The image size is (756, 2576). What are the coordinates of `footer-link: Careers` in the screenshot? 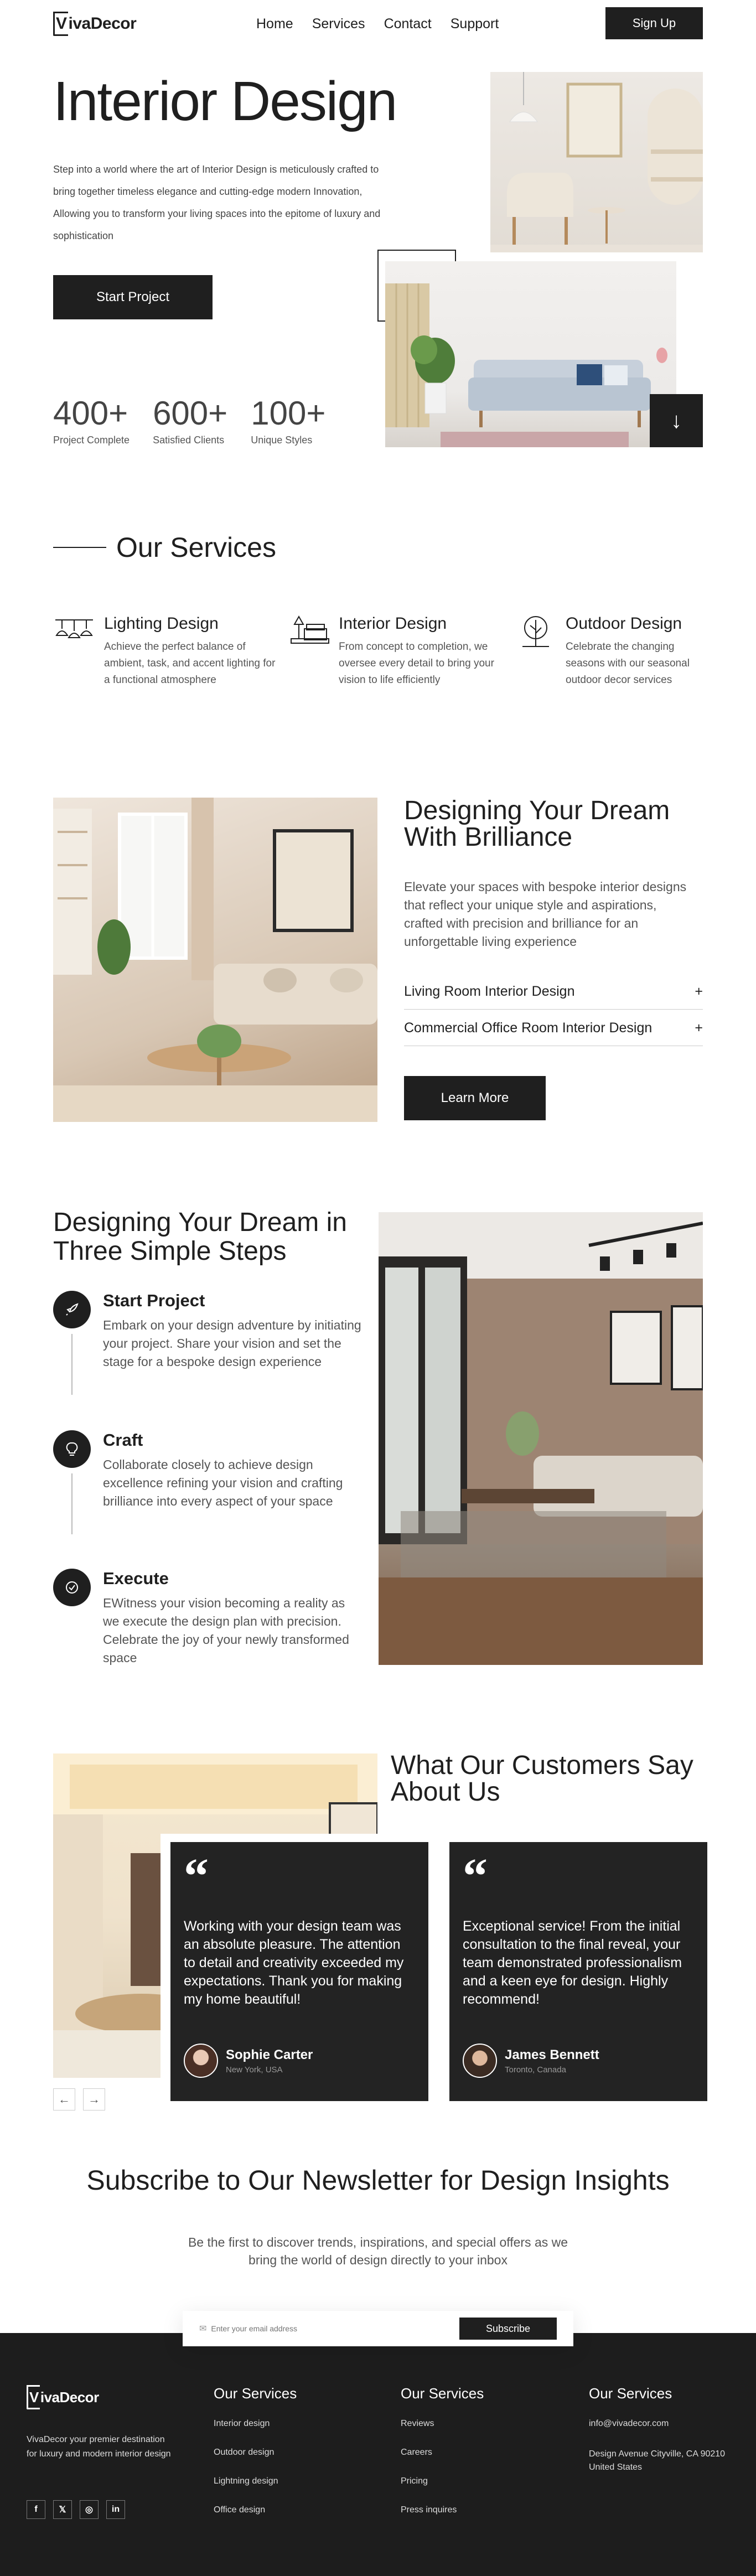 It's located at (442, 2453).